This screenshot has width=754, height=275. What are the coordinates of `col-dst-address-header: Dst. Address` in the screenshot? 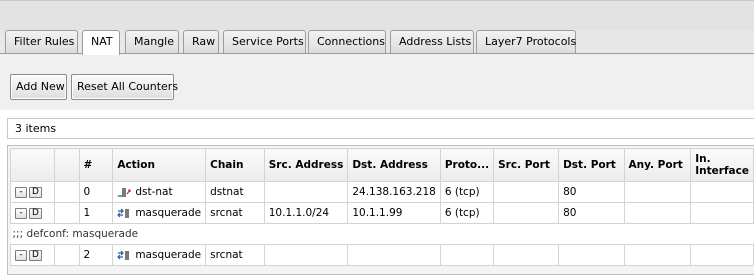 It's located at (394, 165).